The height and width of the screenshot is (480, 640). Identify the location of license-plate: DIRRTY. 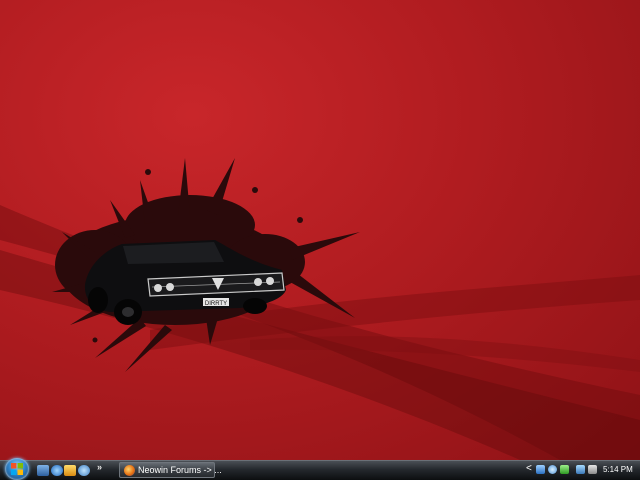
(216, 304).